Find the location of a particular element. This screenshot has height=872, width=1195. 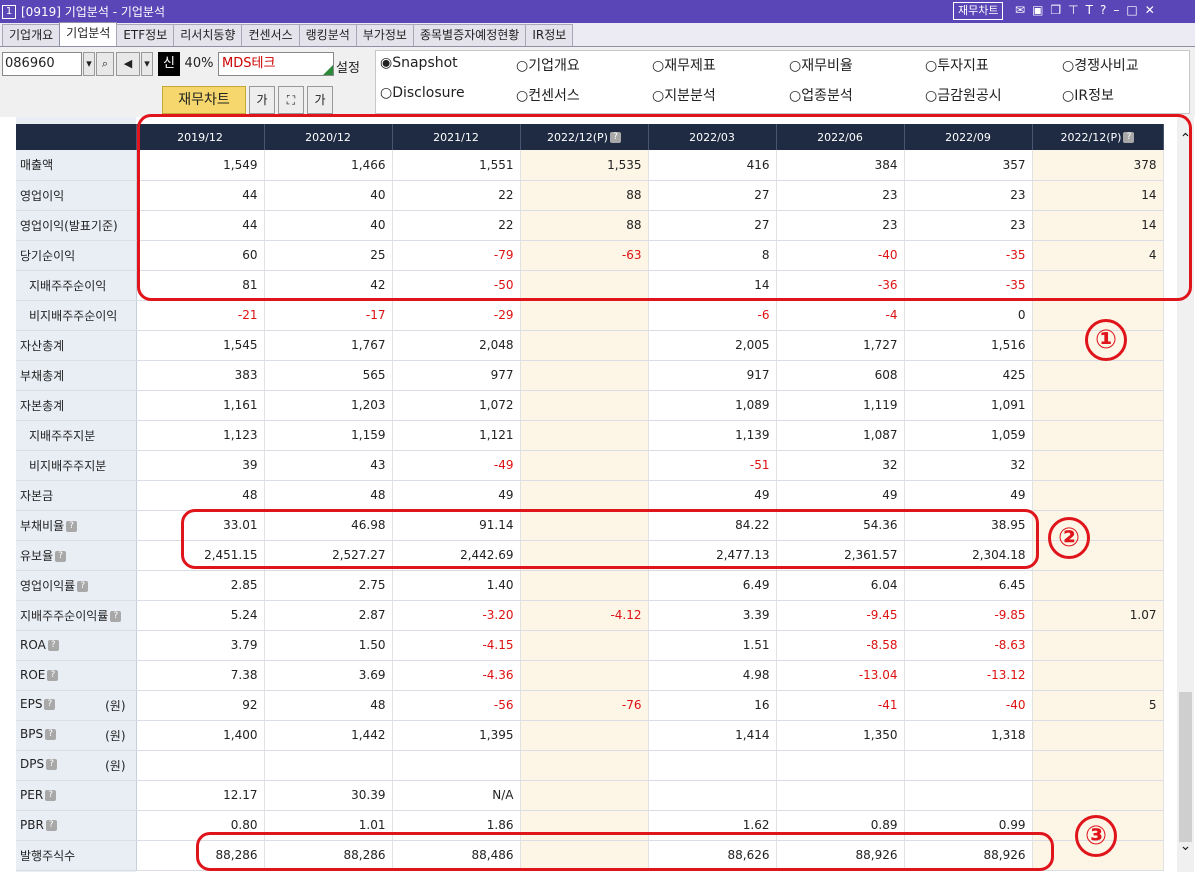

tab-3: 리서치동향 is located at coordinates (208, 35).